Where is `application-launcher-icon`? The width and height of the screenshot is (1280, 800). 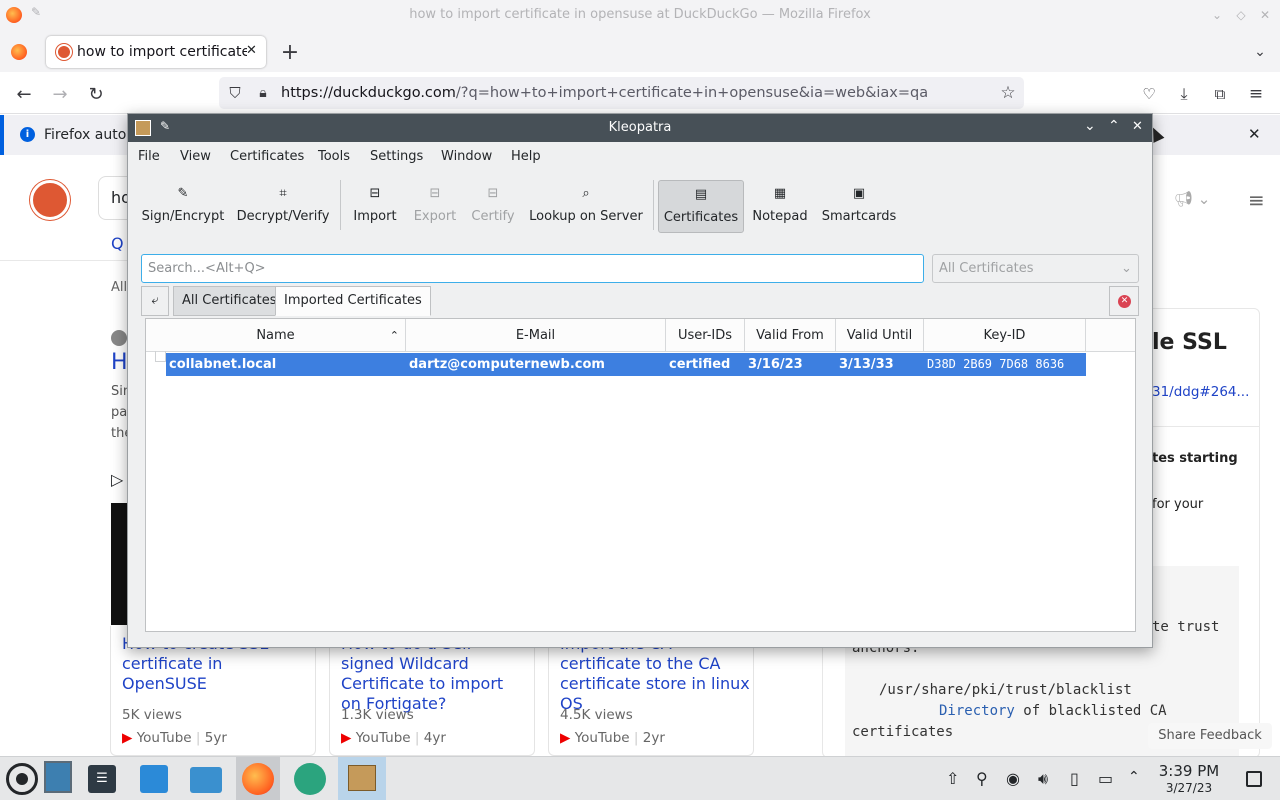
application-launcher-icon is located at coordinates (22, 779).